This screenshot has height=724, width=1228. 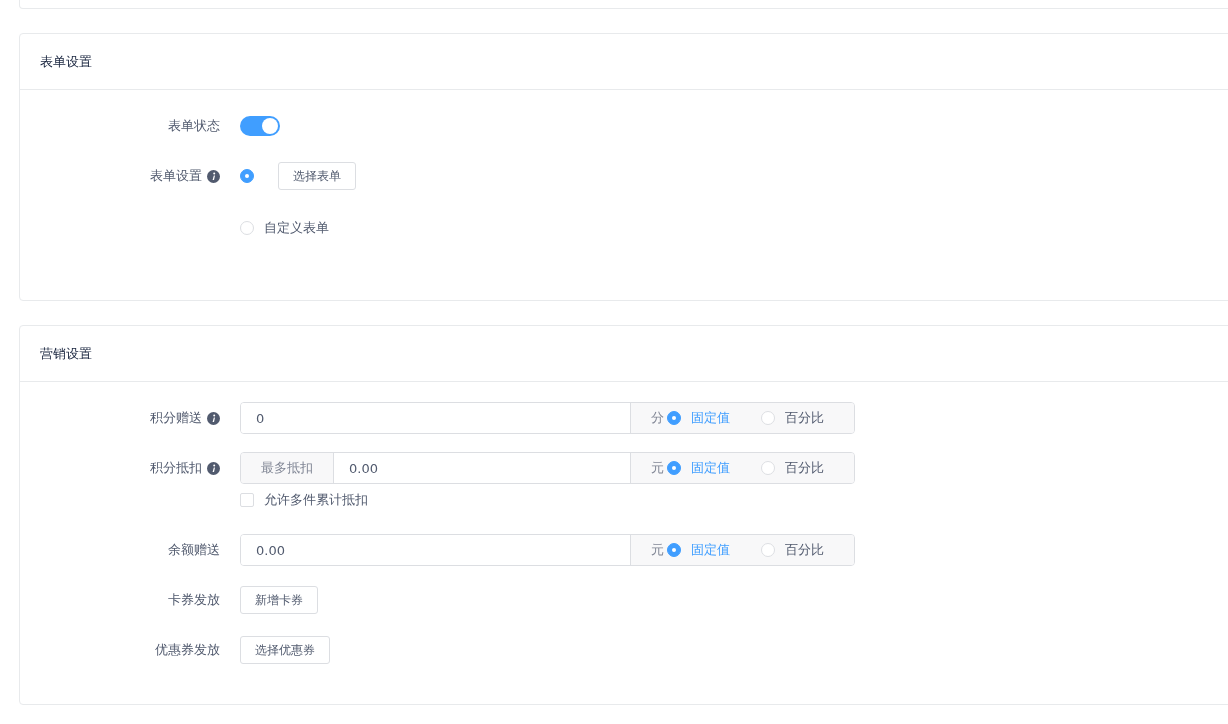 I want to click on field-label: 余额赠送, so click(x=194, y=550).